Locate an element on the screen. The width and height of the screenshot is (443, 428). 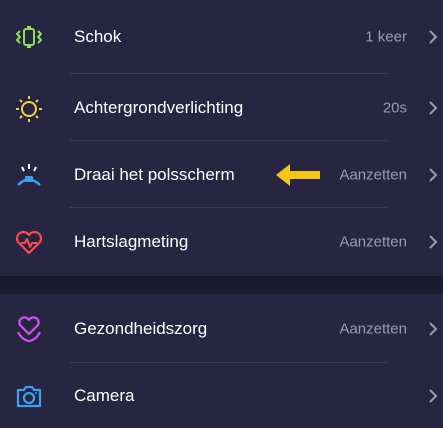
sun-icon is located at coordinates (29, 108).